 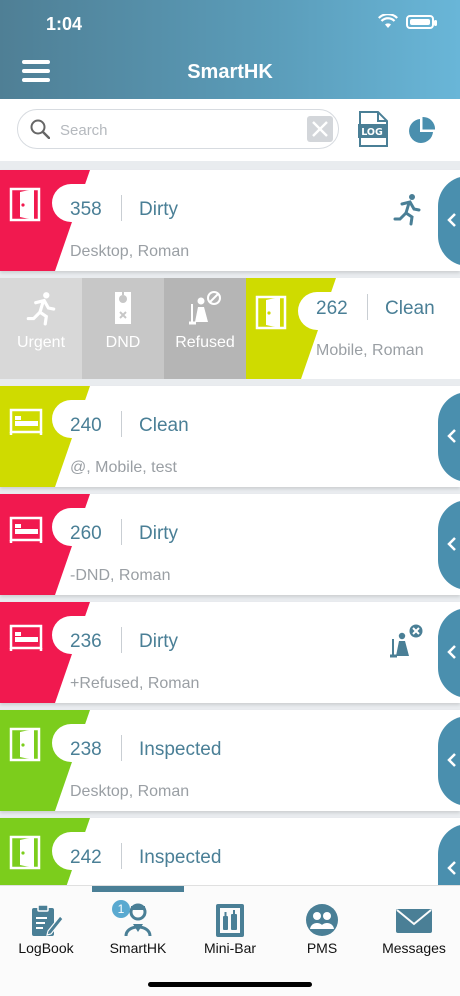 I want to click on clear-search-button, so click(x=320, y=129).